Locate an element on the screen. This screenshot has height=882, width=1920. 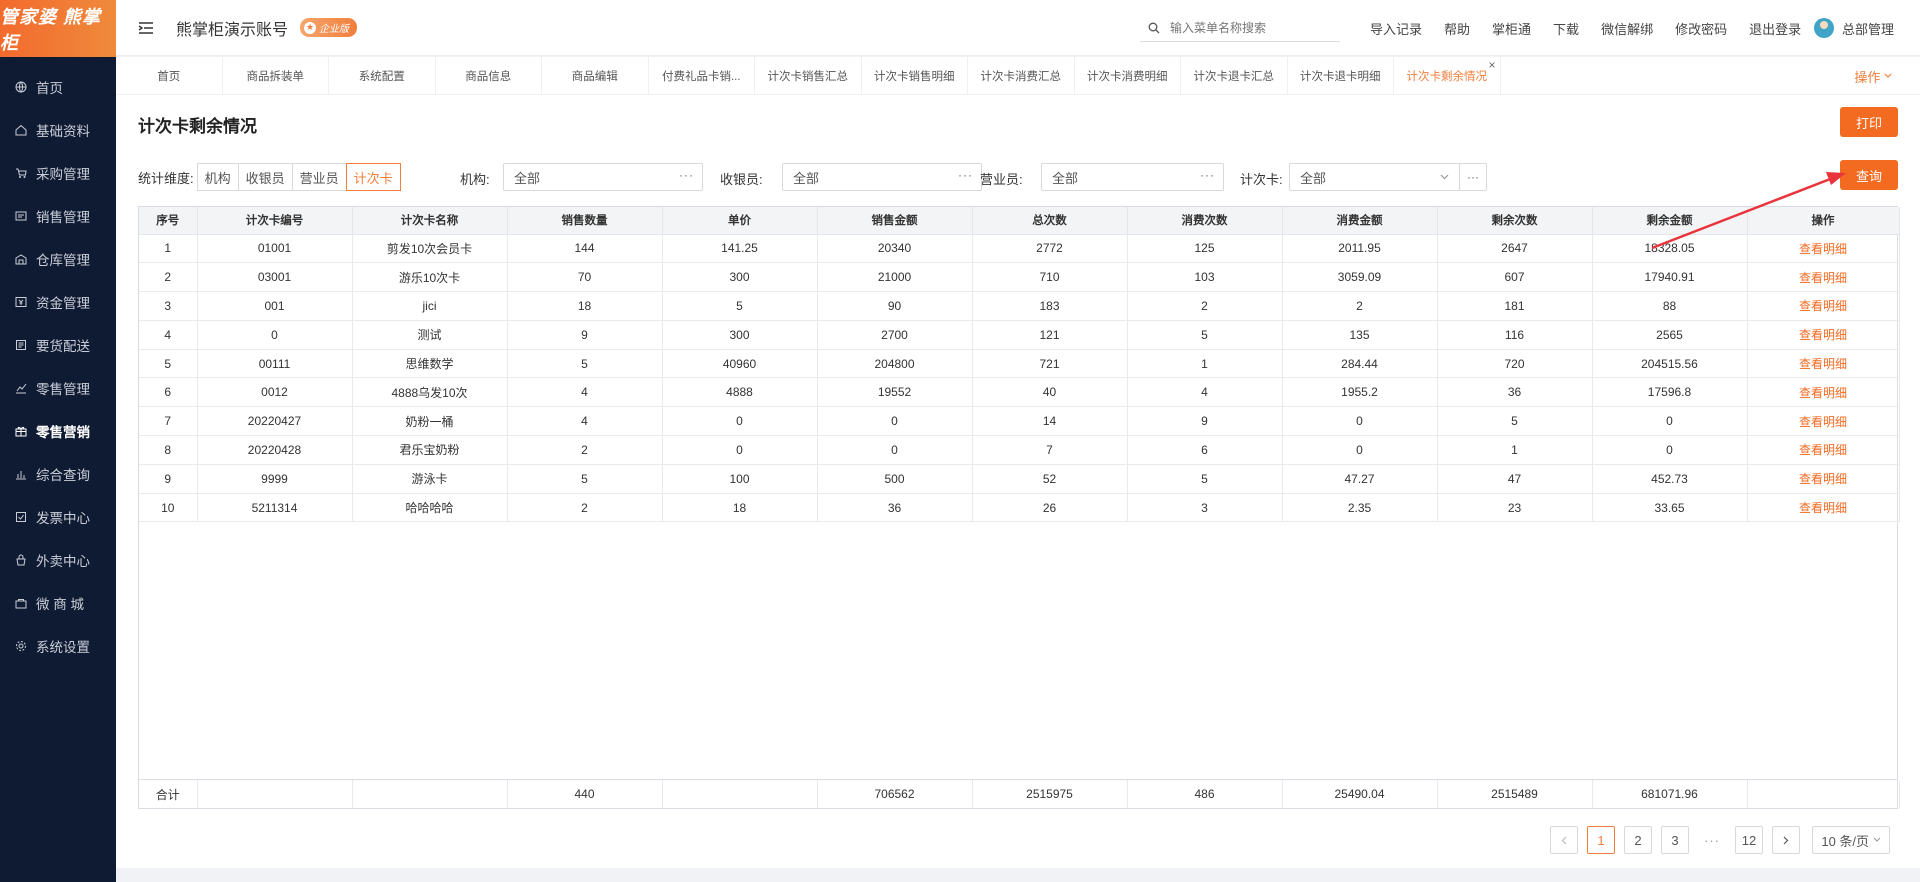
card-select: 全部 is located at coordinates (1374, 177).